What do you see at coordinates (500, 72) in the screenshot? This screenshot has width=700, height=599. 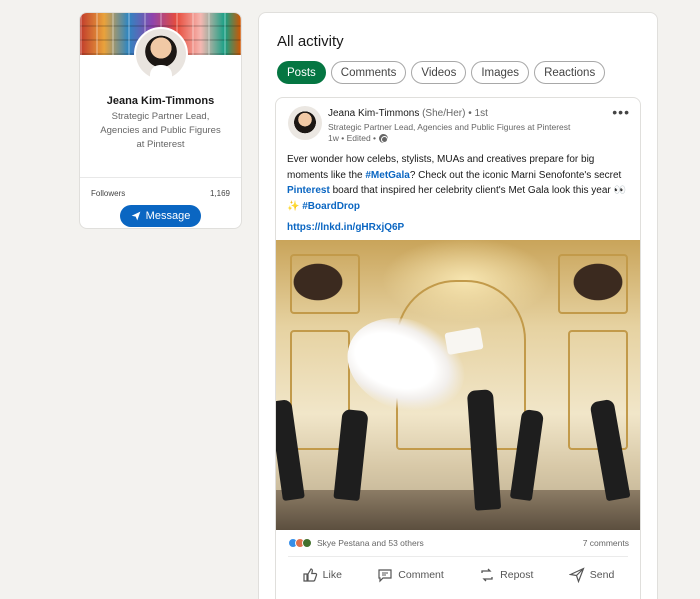 I see `filter-images: Images` at bounding box center [500, 72].